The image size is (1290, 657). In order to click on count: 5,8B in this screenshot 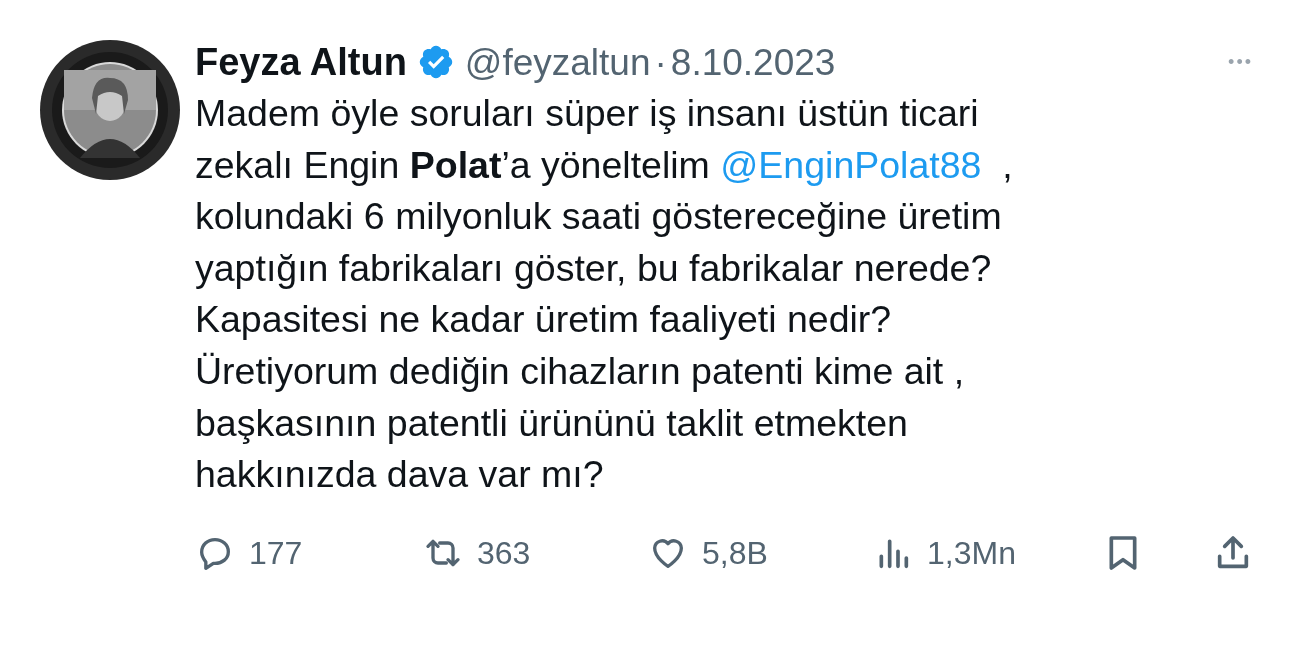, I will do `click(735, 553)`.